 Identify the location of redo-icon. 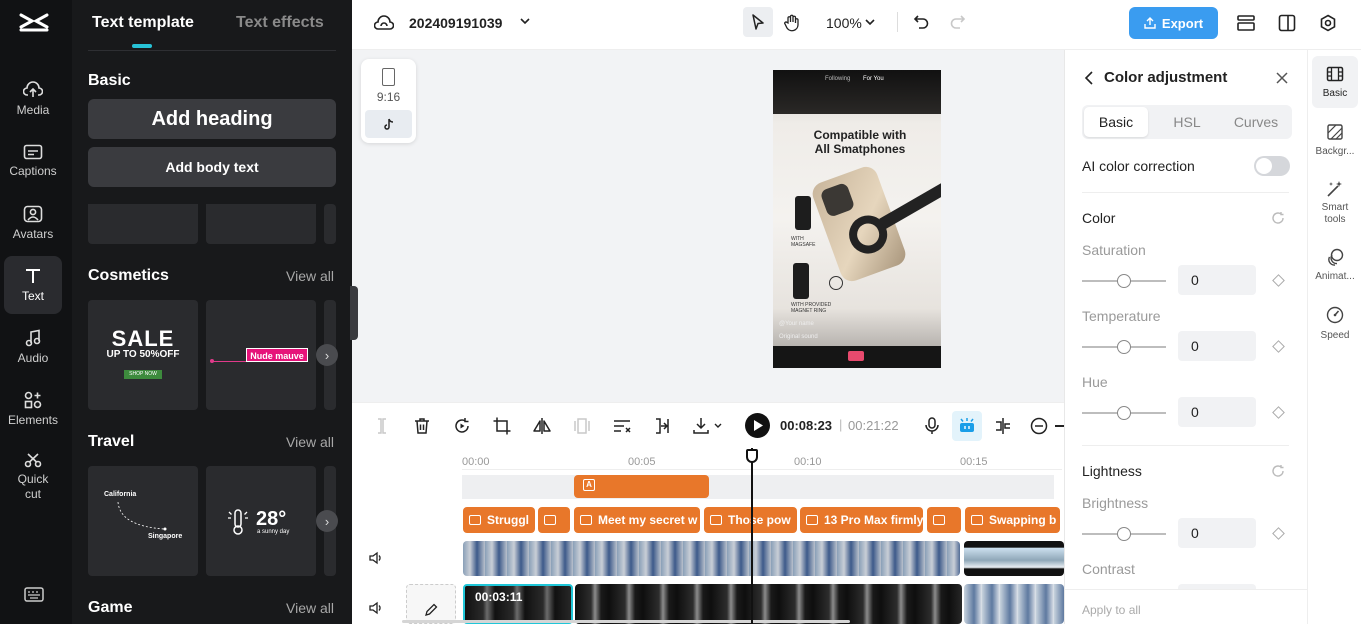
(958, 22).